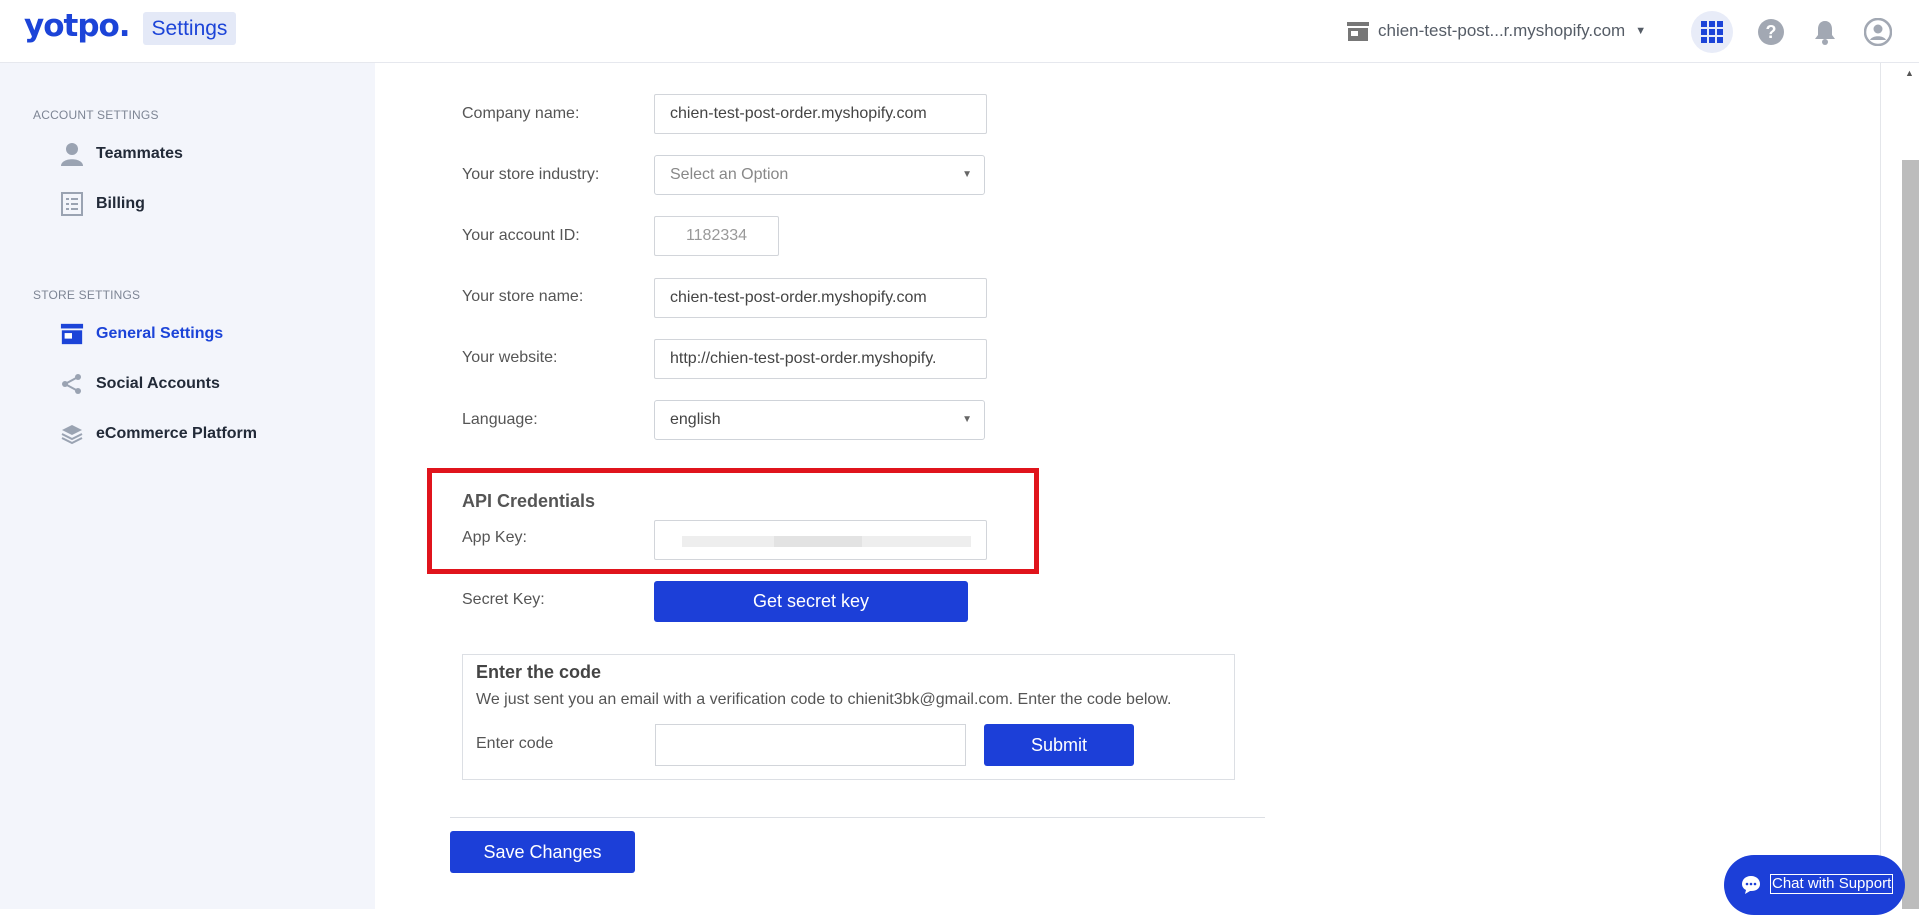 This screenshot has height=915, width=1919. What do you see at coordinates (87, 295) in the screenshot?
I see `store-settings-label: STORE SETTINGS` at bounding box center [87, 295].